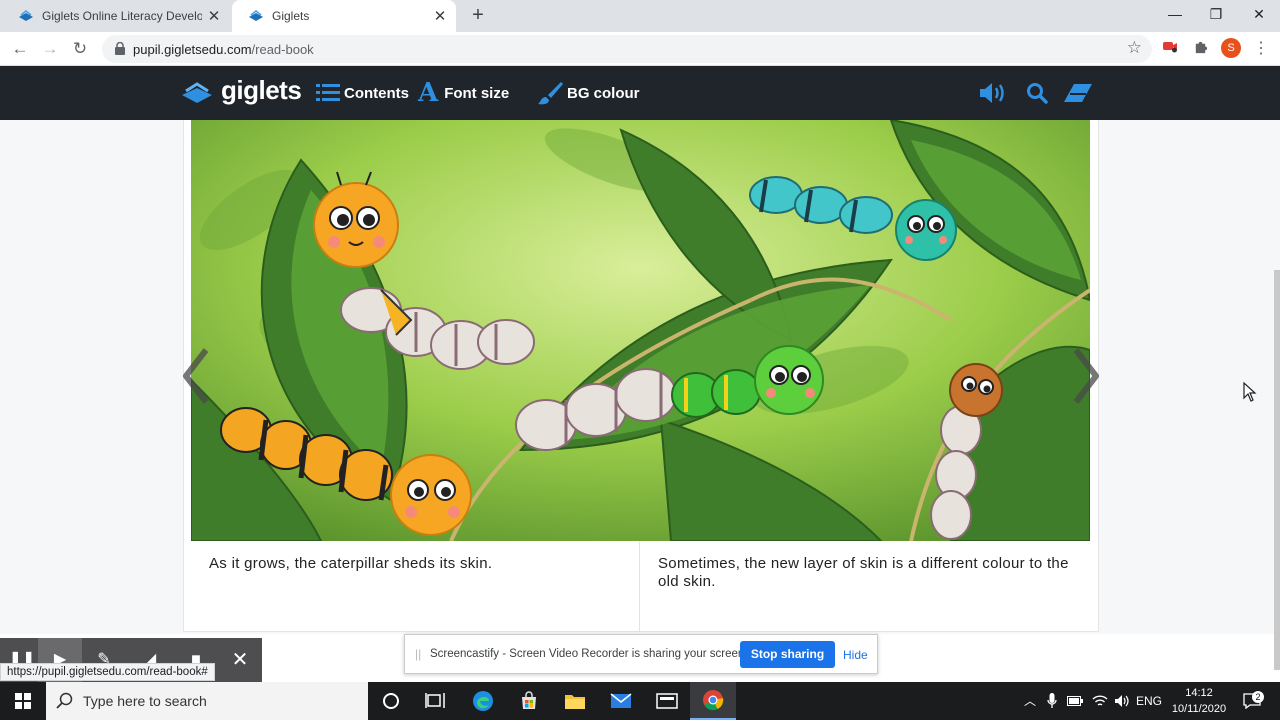  I want to click on url-text: pupil.gigletsedu.com/read-book, so click(223, 49).